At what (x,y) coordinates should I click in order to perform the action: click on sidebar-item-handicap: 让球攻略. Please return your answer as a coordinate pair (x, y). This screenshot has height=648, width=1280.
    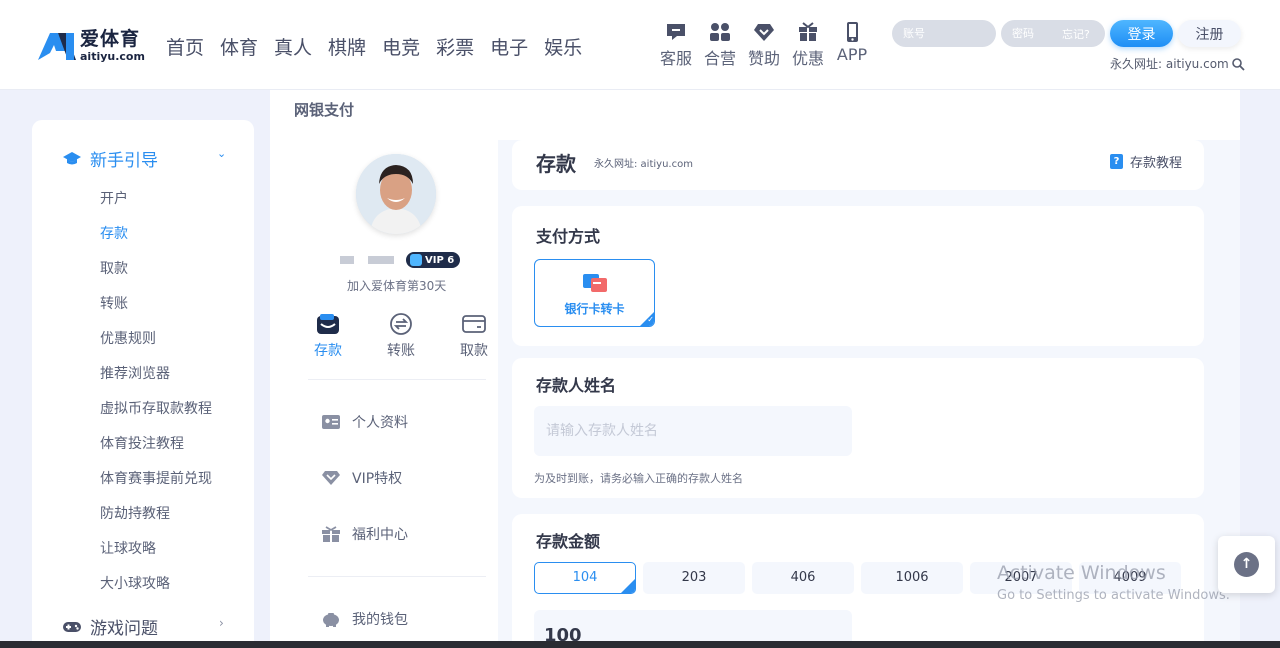
    Looking at the image, I should click on (128, 548).